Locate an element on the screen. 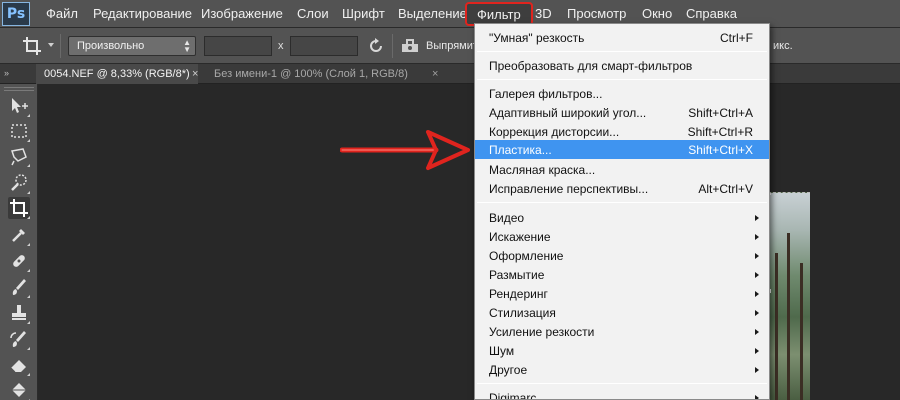 The image size is (900, 400). quick-select-icon is located at coordinates (19, 183).